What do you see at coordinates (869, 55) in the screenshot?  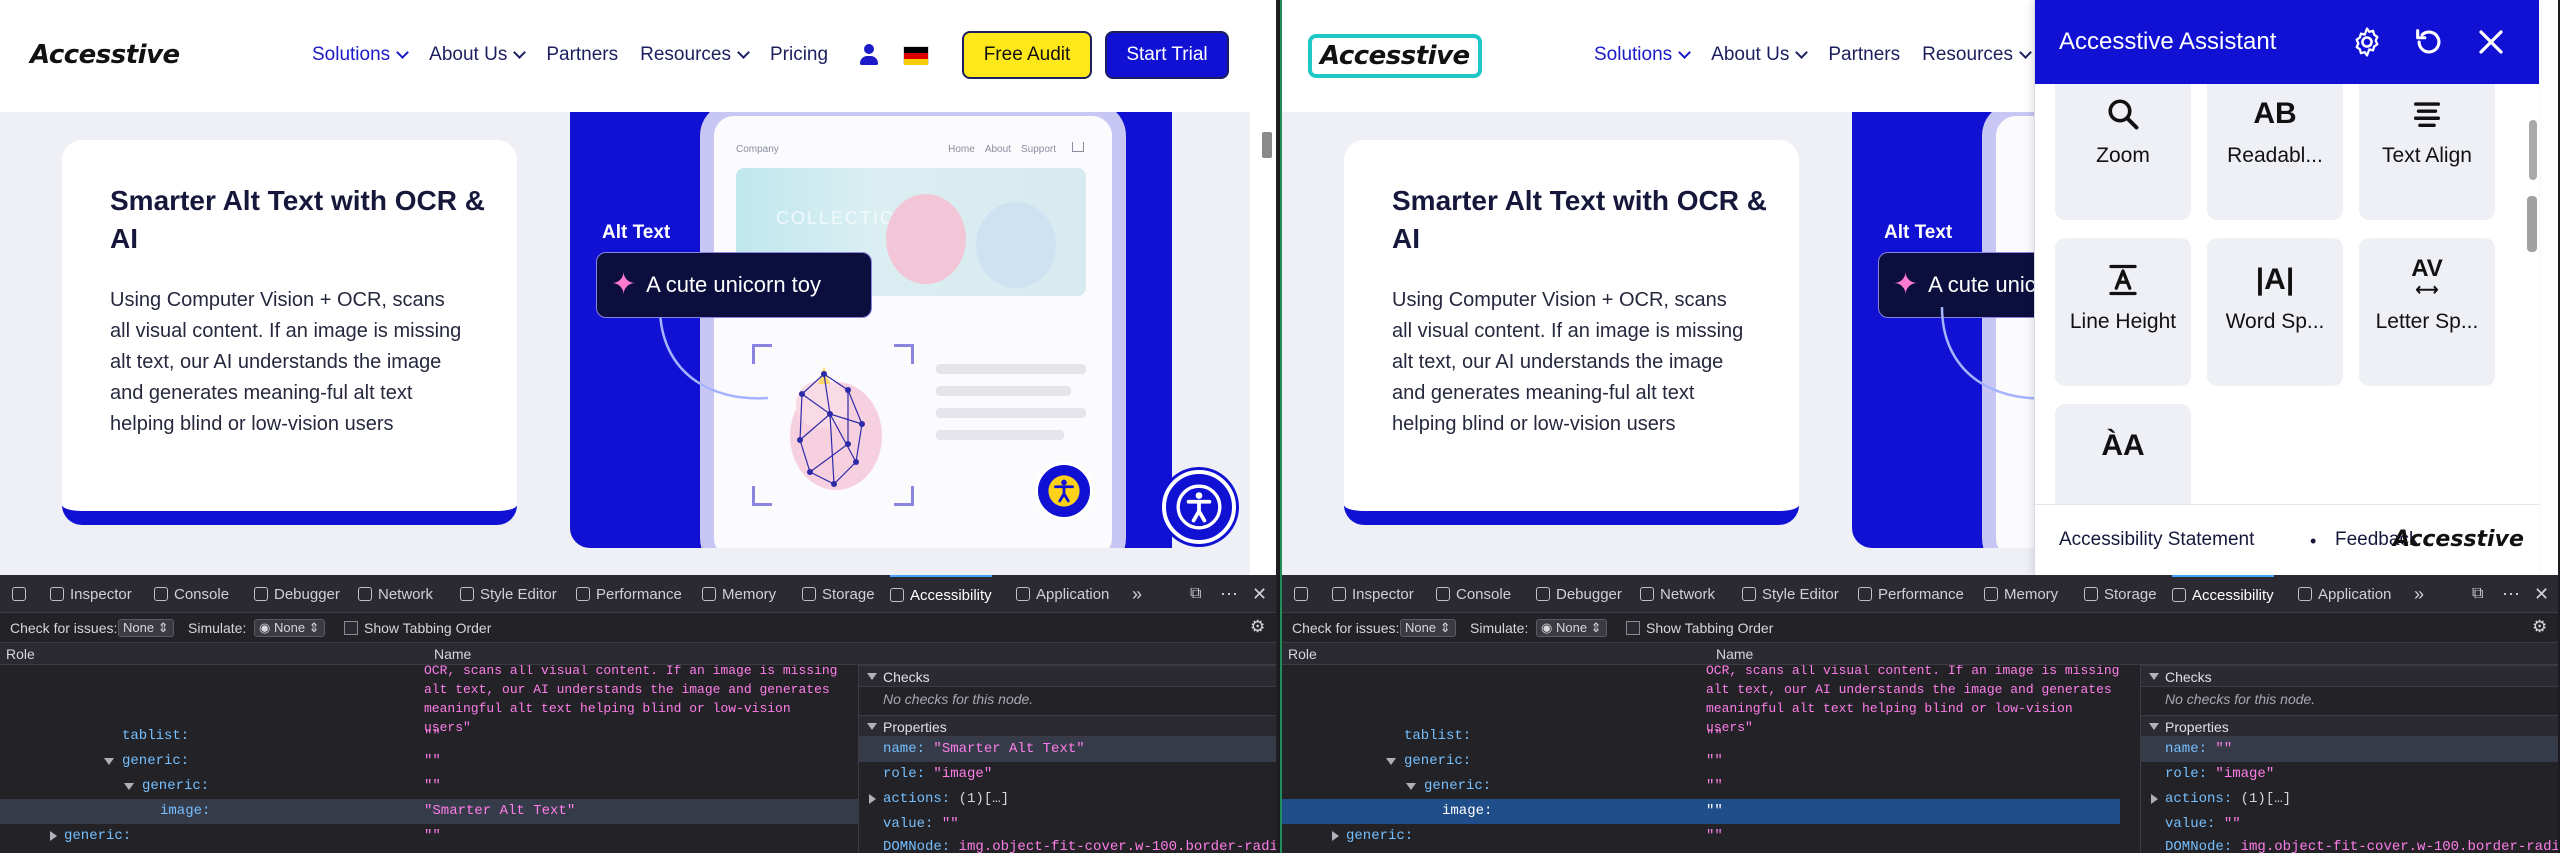 I see `user-icon` at bounding box center [869, 55].